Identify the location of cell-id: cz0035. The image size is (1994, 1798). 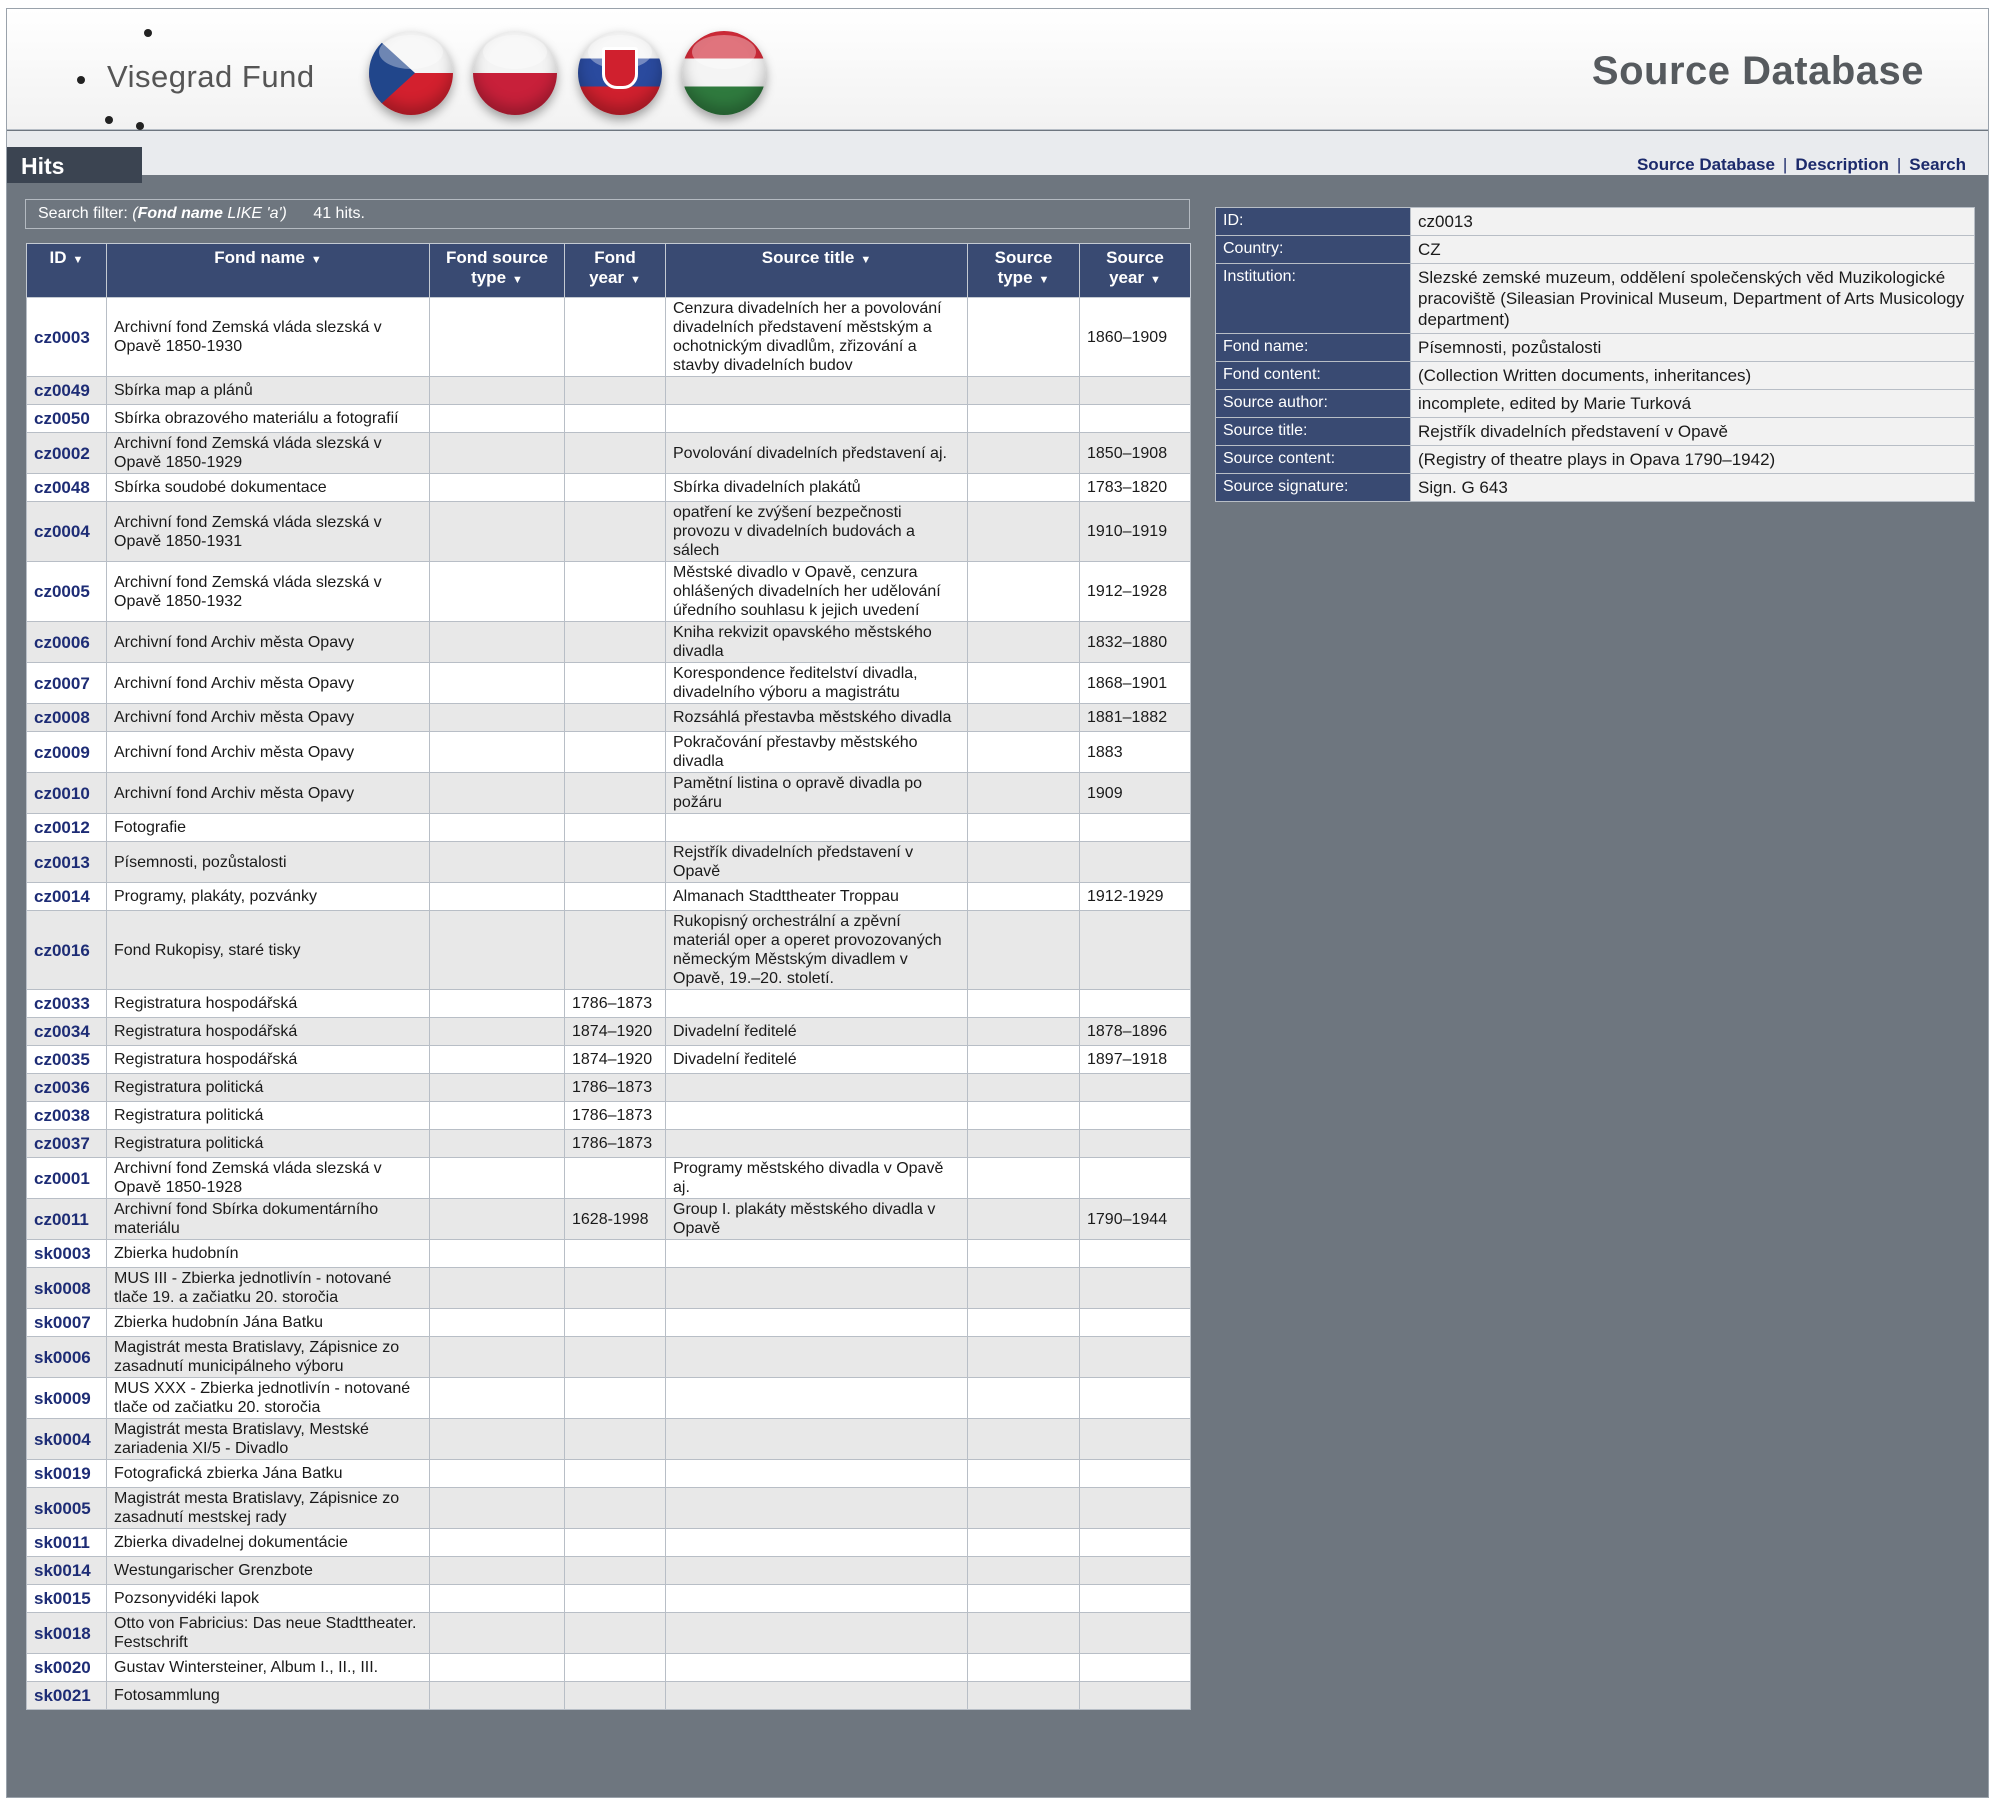
(66, 1059).